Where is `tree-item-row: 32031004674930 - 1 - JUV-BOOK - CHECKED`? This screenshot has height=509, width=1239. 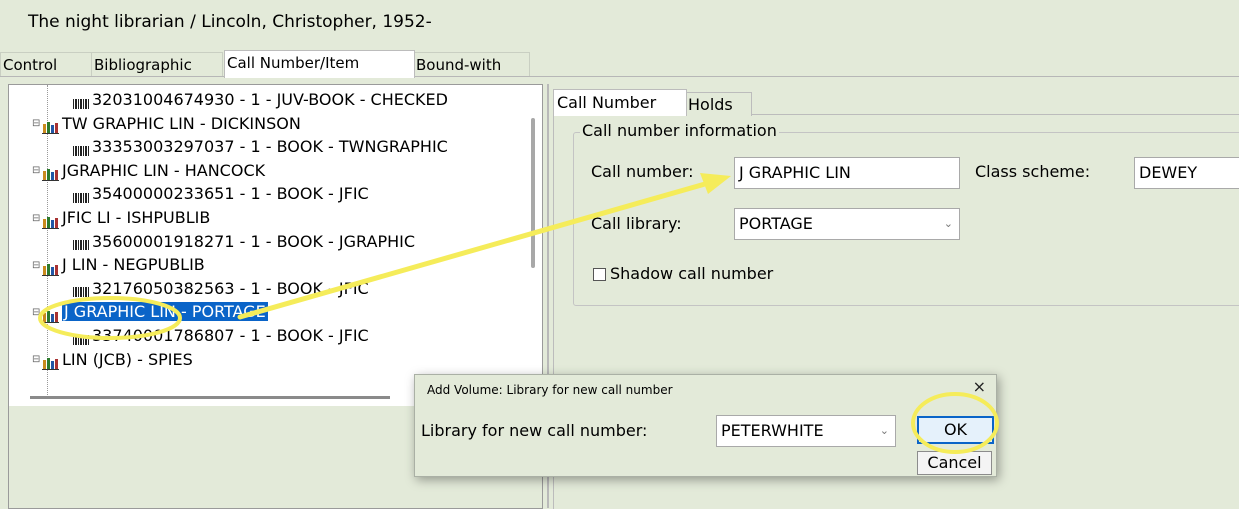 tree-item-row: 32031004674930 - 1 - JUV-BOOK - CHECKED is located at coordinates (260, 100).